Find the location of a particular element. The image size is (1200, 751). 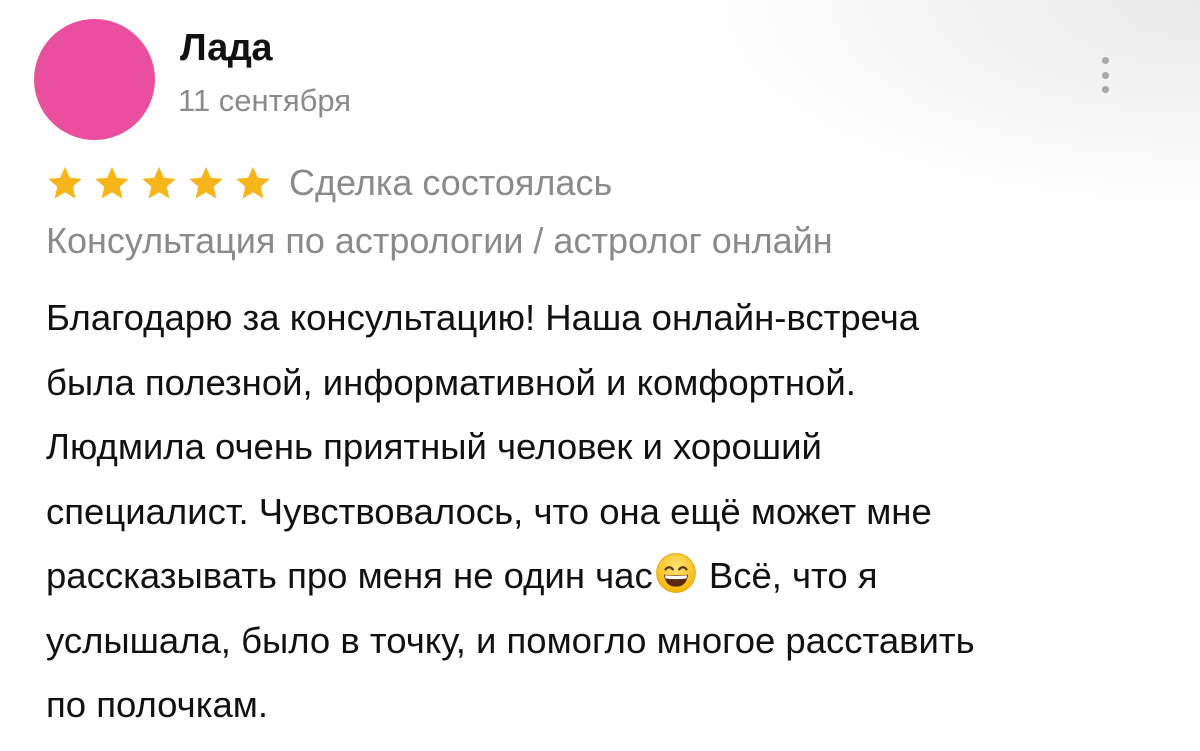

rating-row: Сделка состоялась is located at coordinates (329, 183).